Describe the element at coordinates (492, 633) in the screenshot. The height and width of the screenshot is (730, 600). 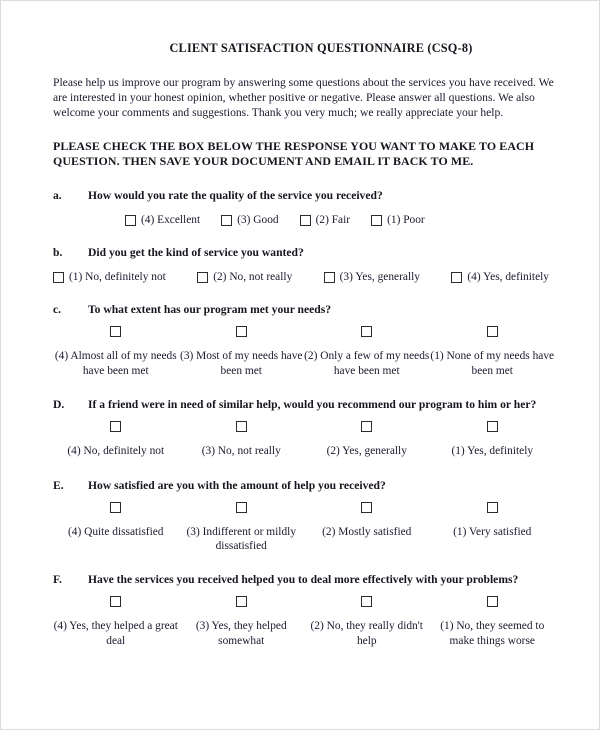
I see `option-label: (1) No, they seemed to make things worse` at that location.